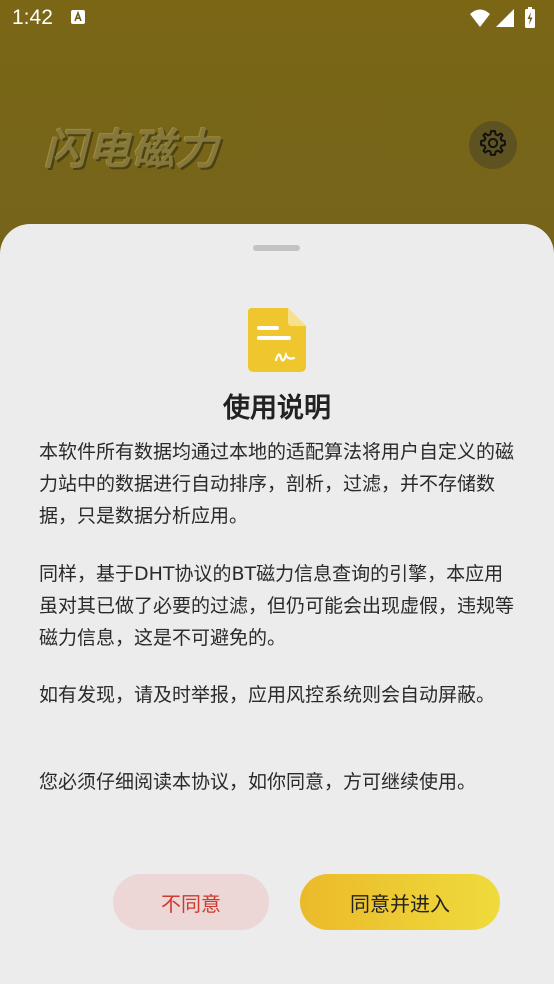 This screenshot has height=984, width=554. What do you see at coordinates (277, 340) in the screenshot?
I see `document-signature-icon` at bounding box center [277, 340].